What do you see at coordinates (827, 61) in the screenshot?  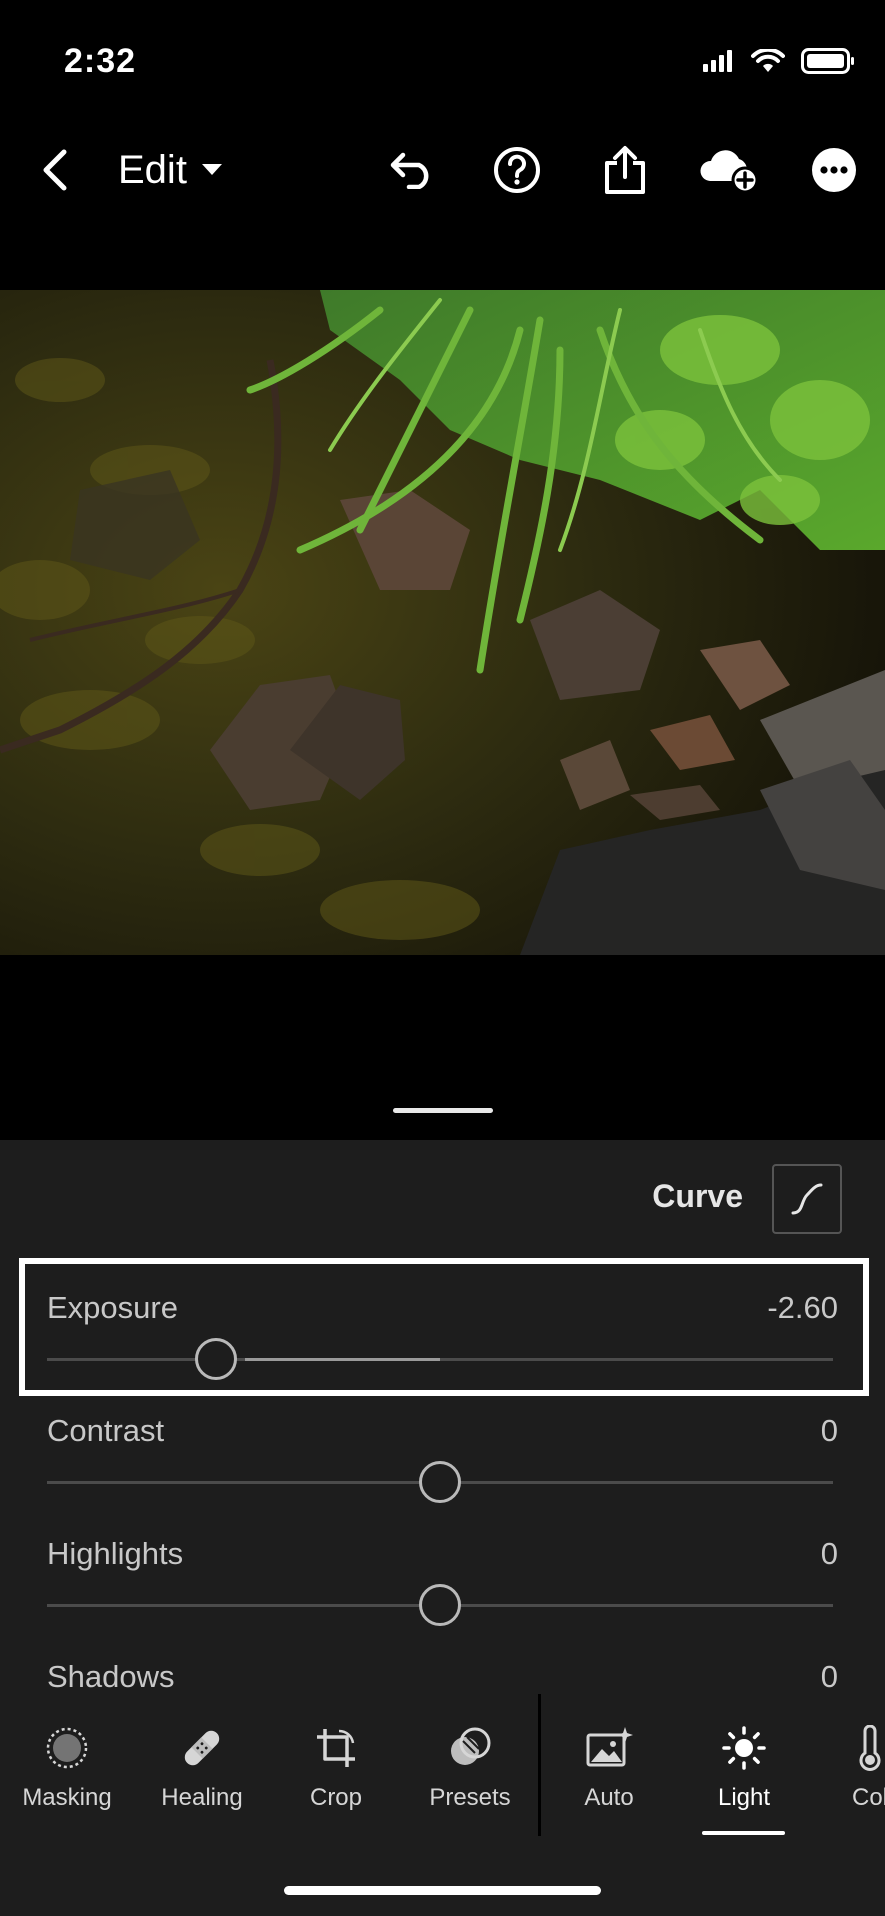 I see `battery-icon` at bounding box center [827, 61].